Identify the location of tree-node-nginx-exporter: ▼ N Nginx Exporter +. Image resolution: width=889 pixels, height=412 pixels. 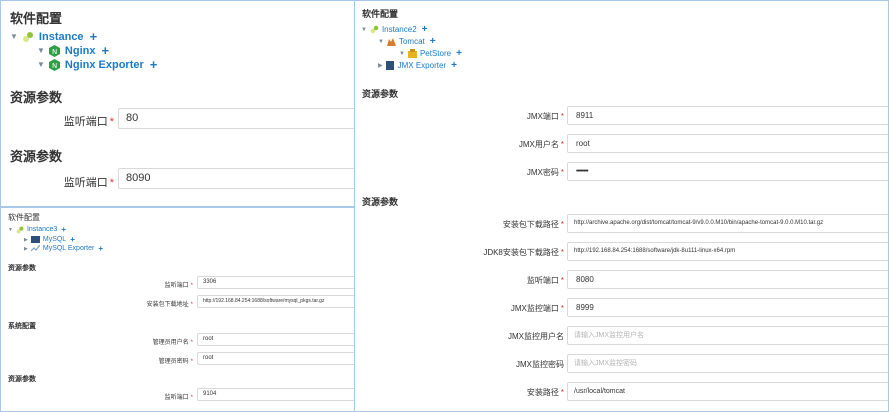
(97, 64).